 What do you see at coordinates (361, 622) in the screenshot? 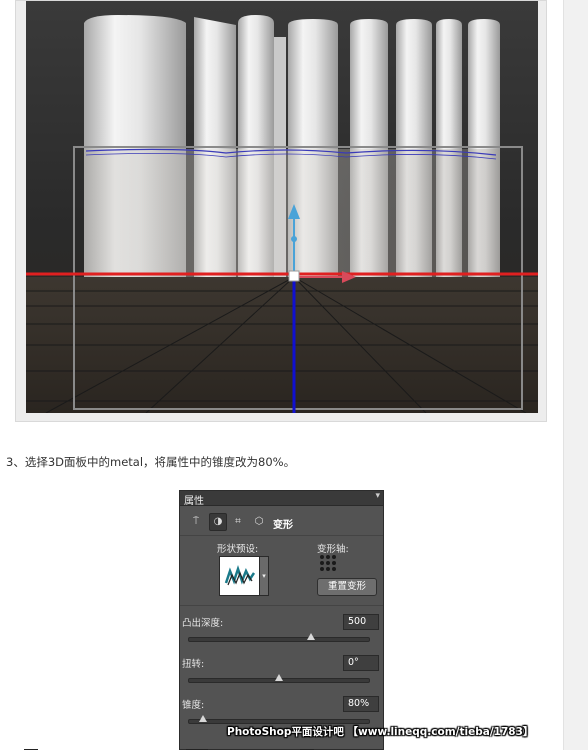
I see `extrusion-depth-input: 500` at bounding box center [361, 622].